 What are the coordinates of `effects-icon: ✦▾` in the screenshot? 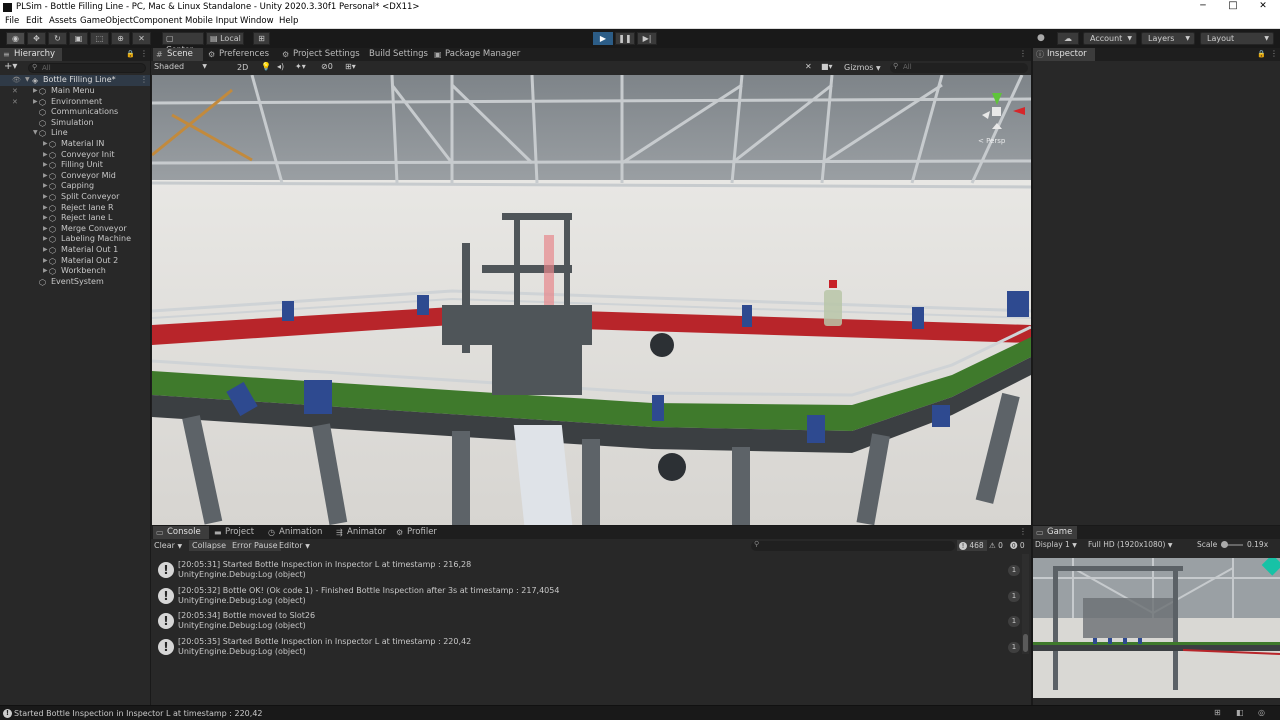 It's located at (300, 66).